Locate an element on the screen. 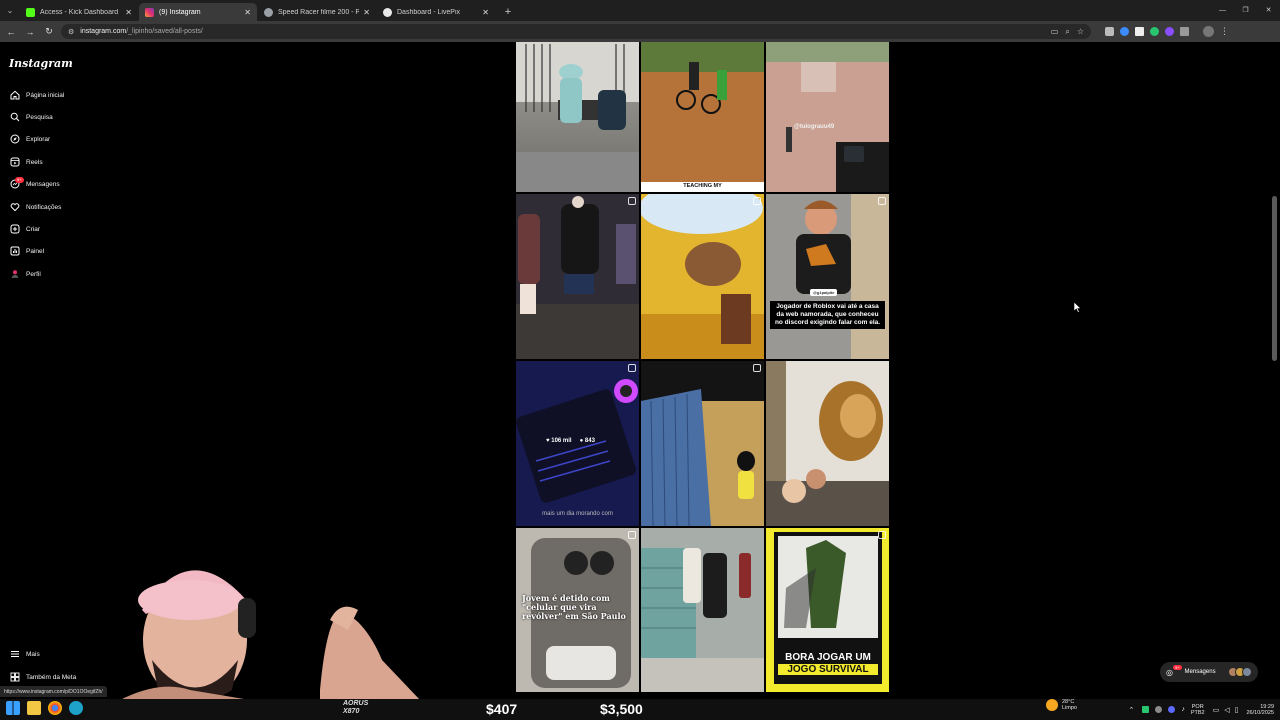 This screenshot has width=1280, height=720. forward-icon: → is located at coordinates (30, 32).